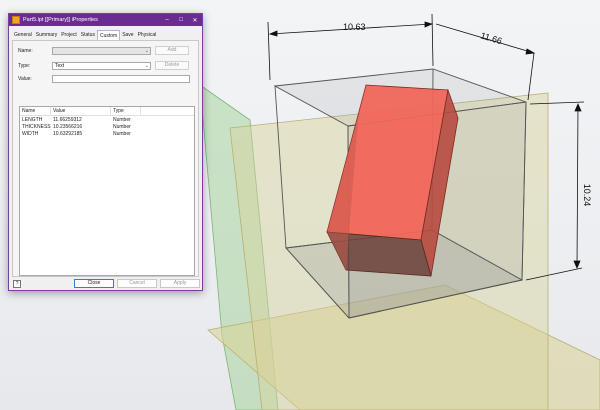 The height and width of the screenshot is (410, 600). What do you see at coordinates (67, 120) in the screenshot?
I see `row-value-cell: 11.66259312` at bounding box center [67, 120].